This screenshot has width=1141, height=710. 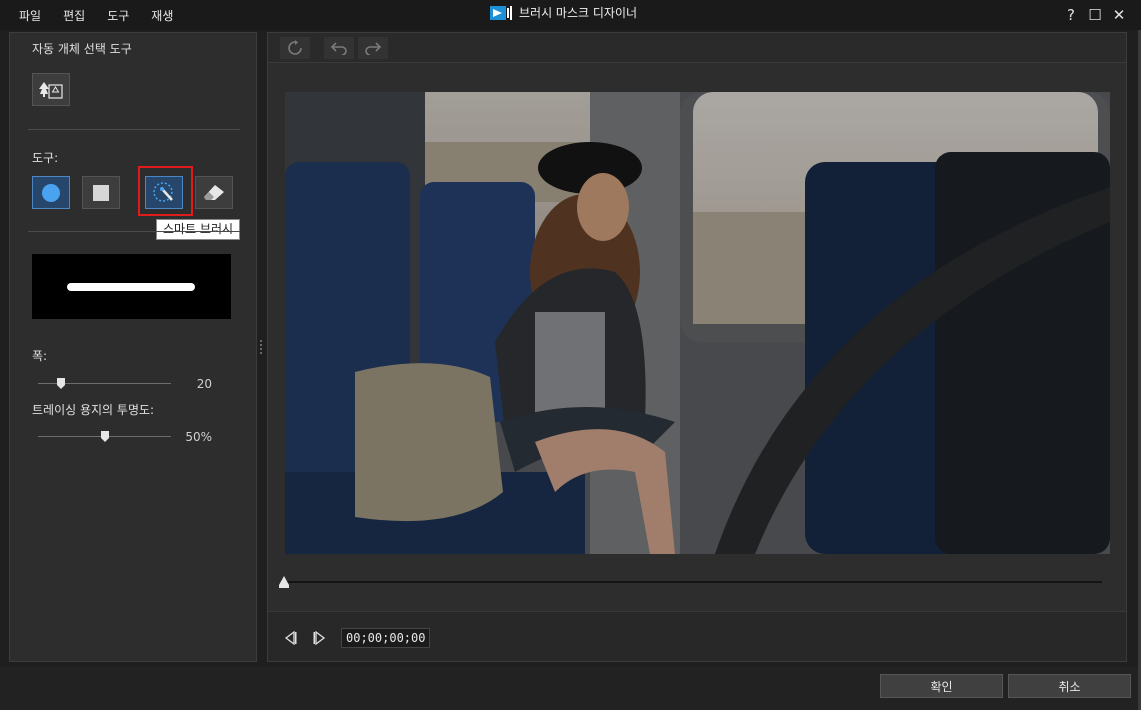 I want to click on undo-button, so click(x=339, y=48).